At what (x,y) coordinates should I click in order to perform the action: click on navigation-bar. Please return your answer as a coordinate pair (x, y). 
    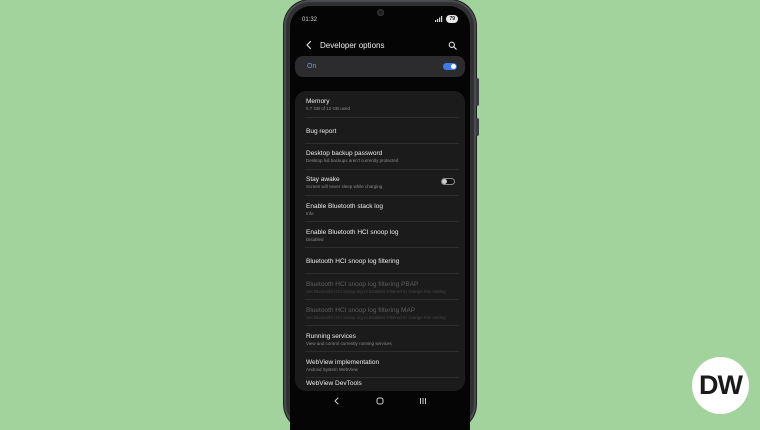
    Looking at the image, I should click on (380, 401).